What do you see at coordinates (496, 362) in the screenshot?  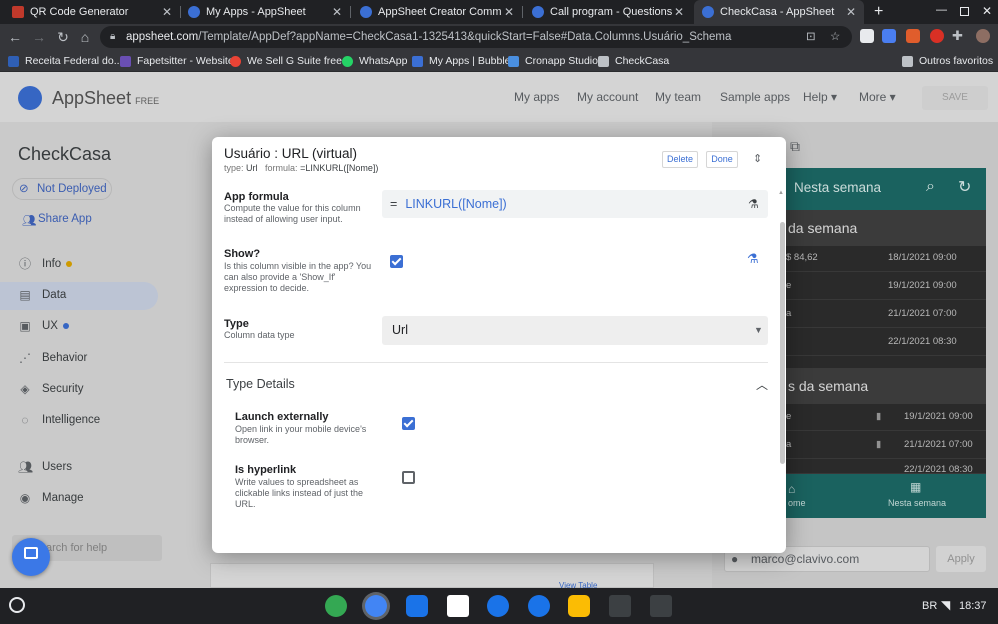 I see `divider` at bounding box center [496, 362].